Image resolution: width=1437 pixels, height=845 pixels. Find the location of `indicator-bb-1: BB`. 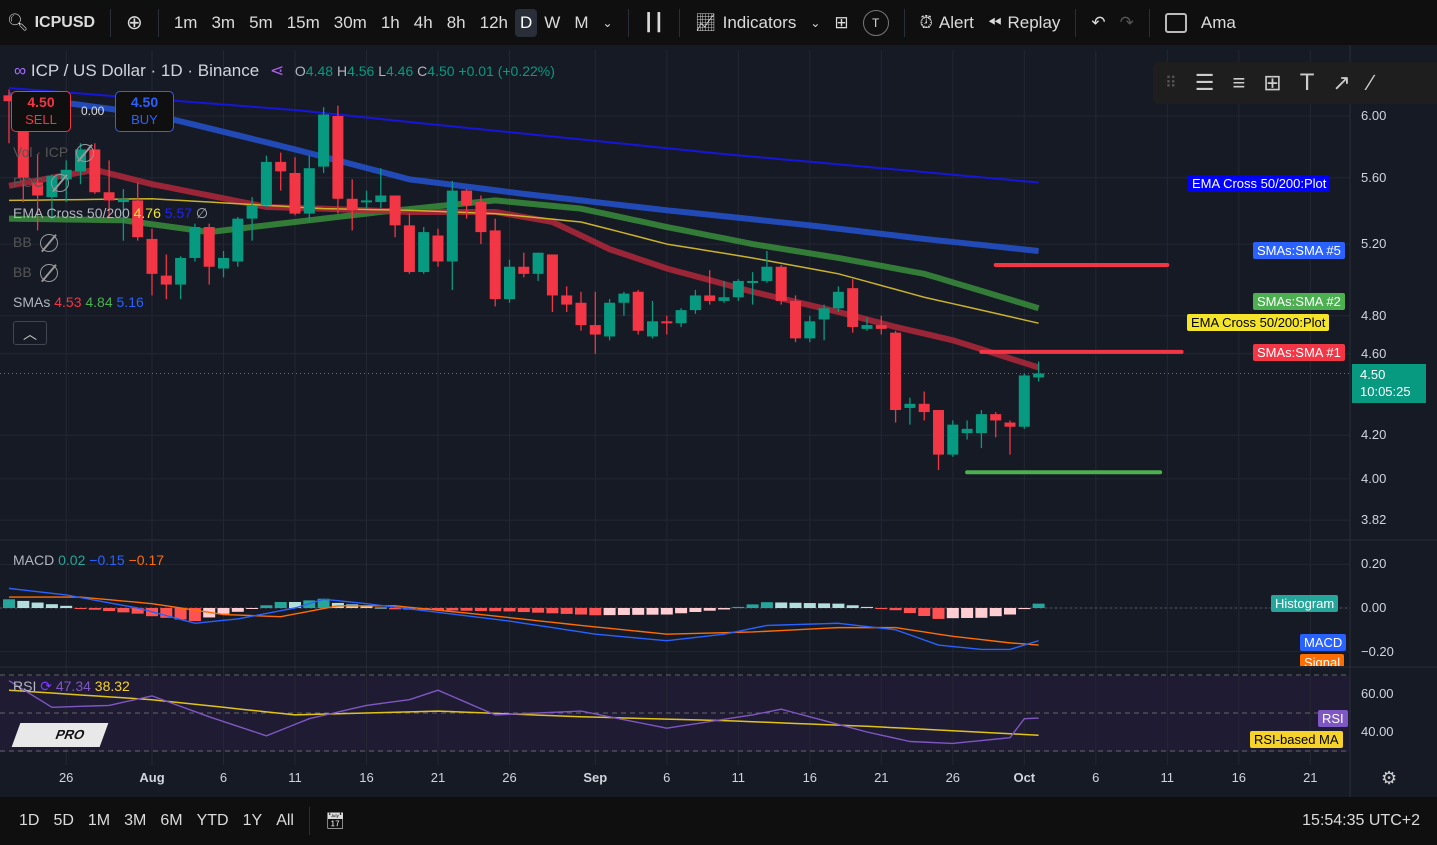

indicator-bb-1: BB is located at coordinates (35, 243).